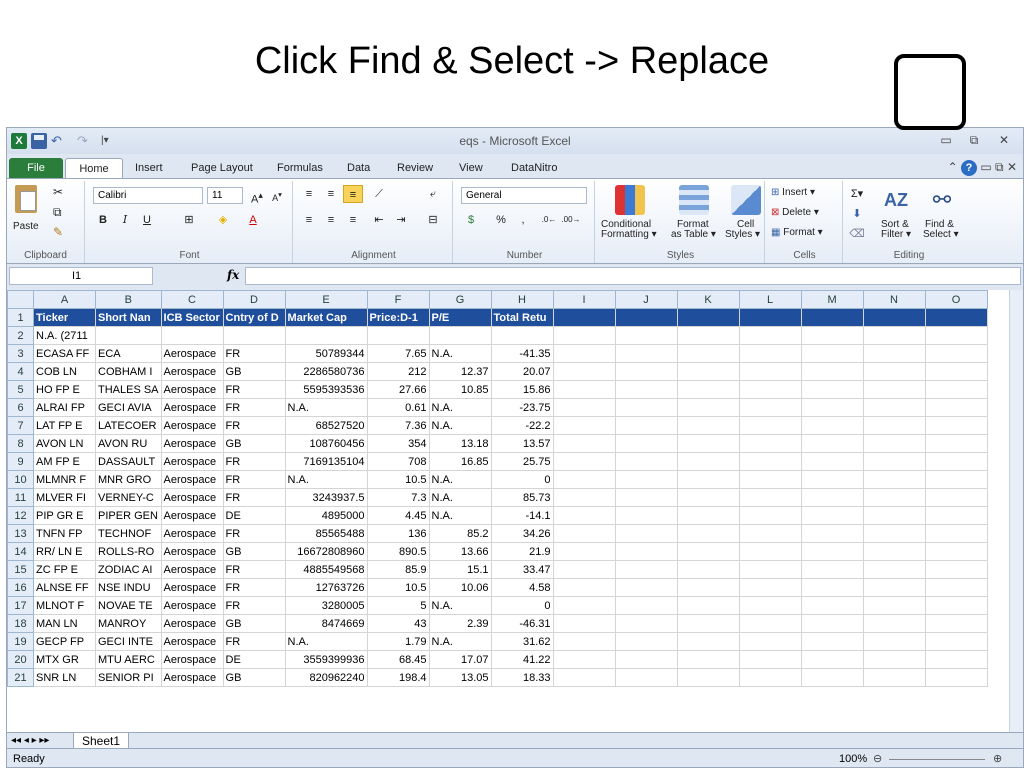 The height and width of the screenshot is (768, 1024). I want to click on column-header: I, so click(584, 299).